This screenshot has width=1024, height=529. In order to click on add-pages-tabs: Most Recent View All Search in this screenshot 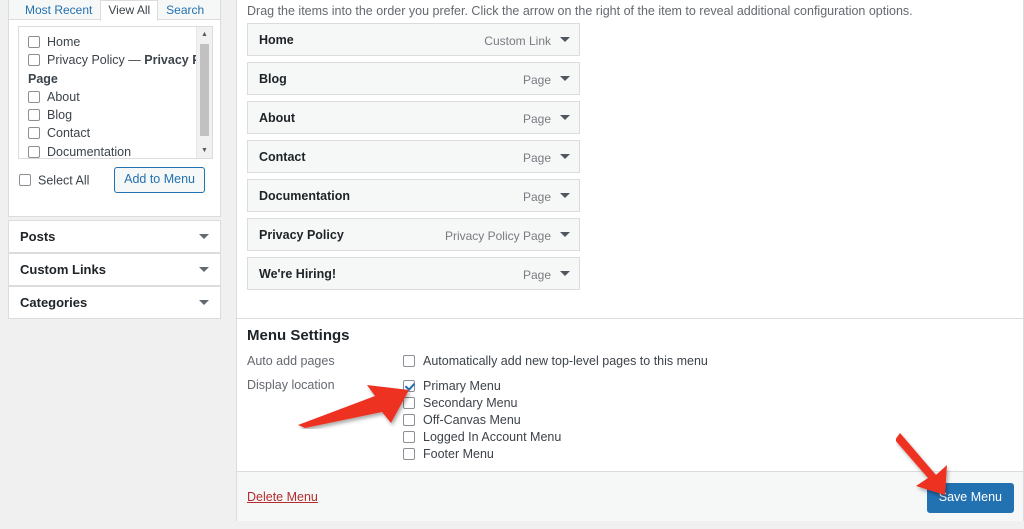, I will do `click(114, 10)`.